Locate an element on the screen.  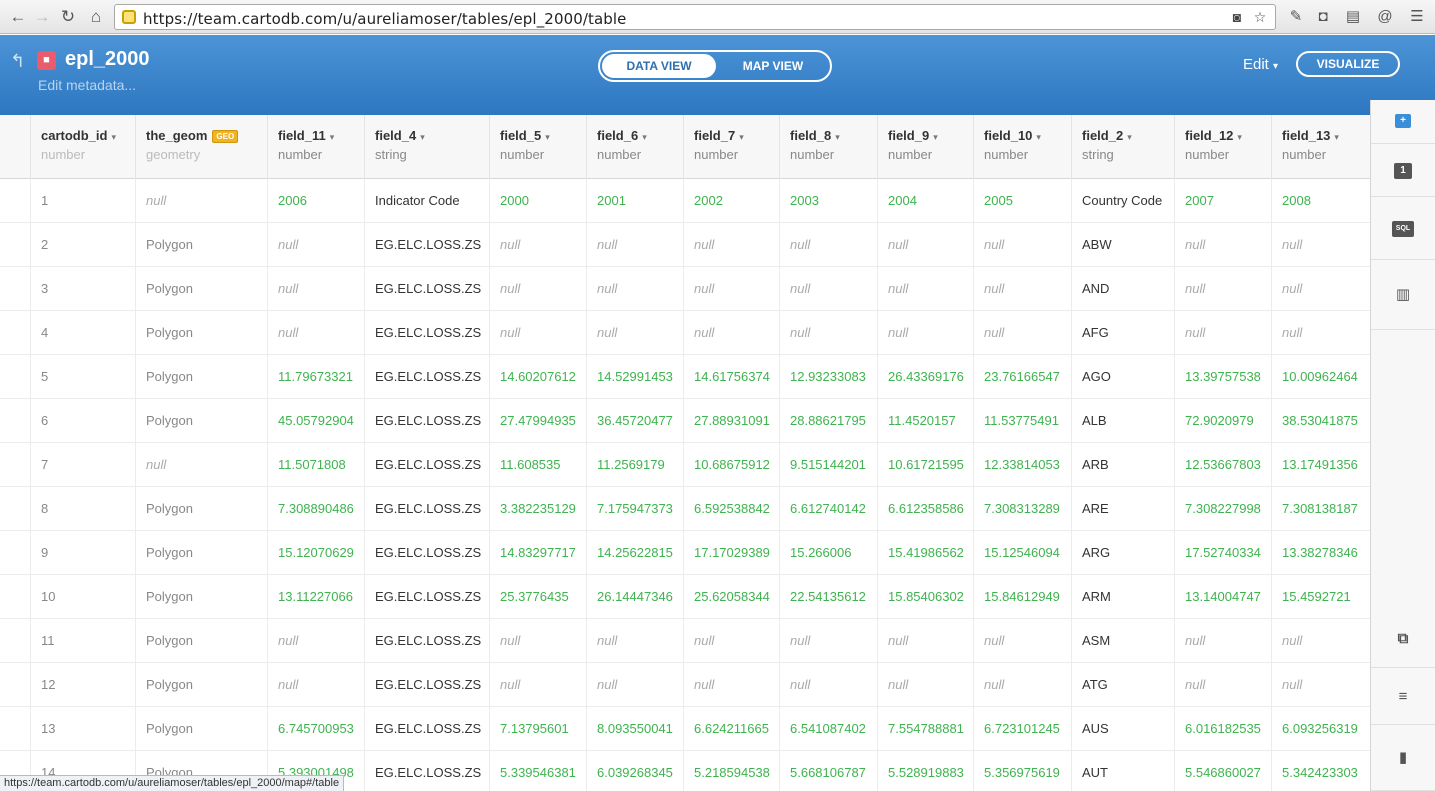
table-cell-field_10: 7.308313289 is located at coordinates (1022, 509).